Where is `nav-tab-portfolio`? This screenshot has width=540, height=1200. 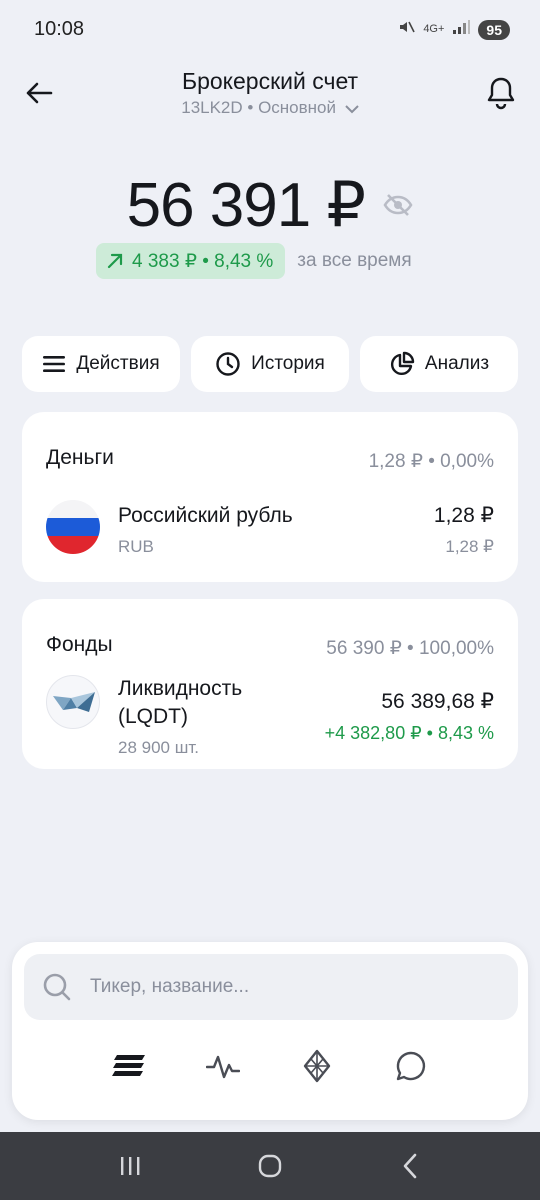 nav-tab-portfolio is located at coordinates (129, 1066).